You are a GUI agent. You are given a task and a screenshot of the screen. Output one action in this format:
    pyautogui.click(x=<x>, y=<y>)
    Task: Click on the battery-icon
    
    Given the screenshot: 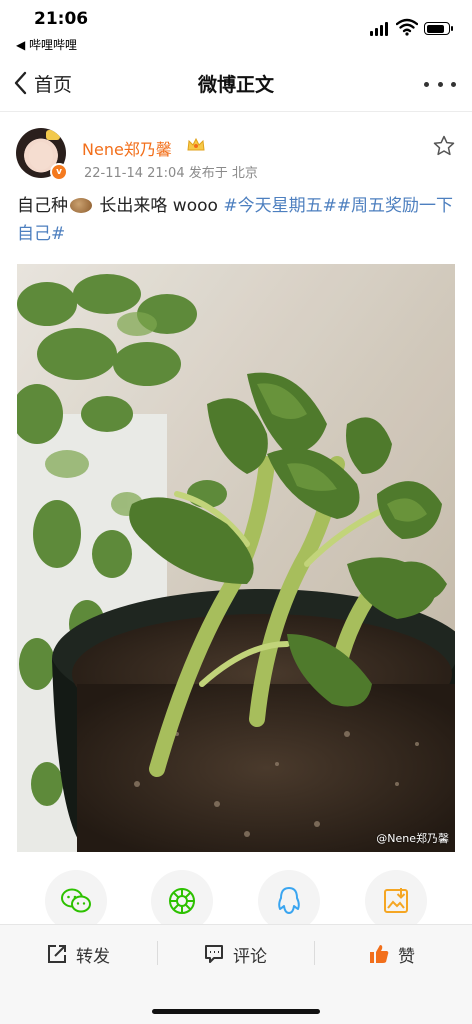 What is the action you would take?
    pyautogui.click(x=438, y=28)
    